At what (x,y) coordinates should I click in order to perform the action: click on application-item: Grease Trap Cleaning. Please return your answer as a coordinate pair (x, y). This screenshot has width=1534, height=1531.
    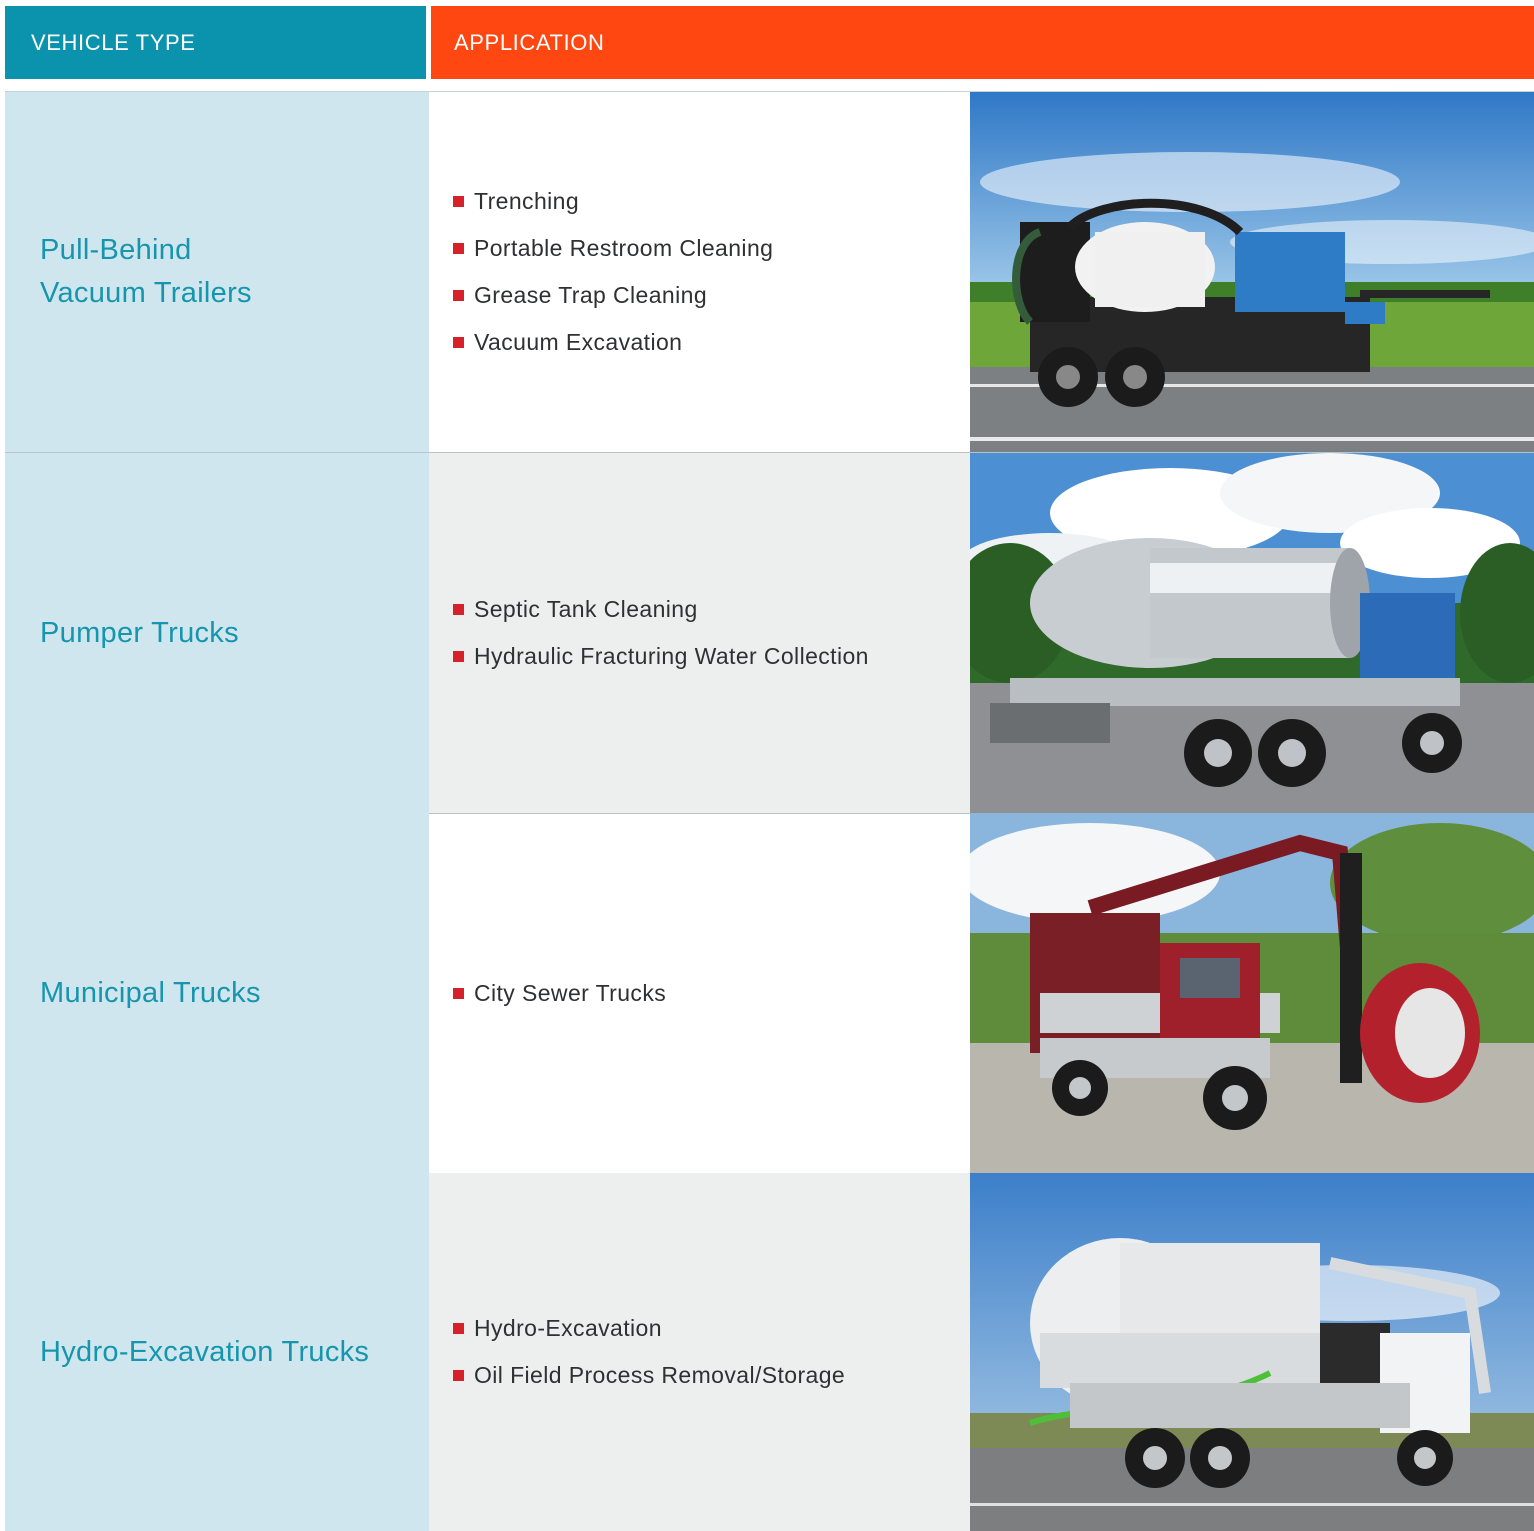
    Looking at the image, I should click on (613, 295).